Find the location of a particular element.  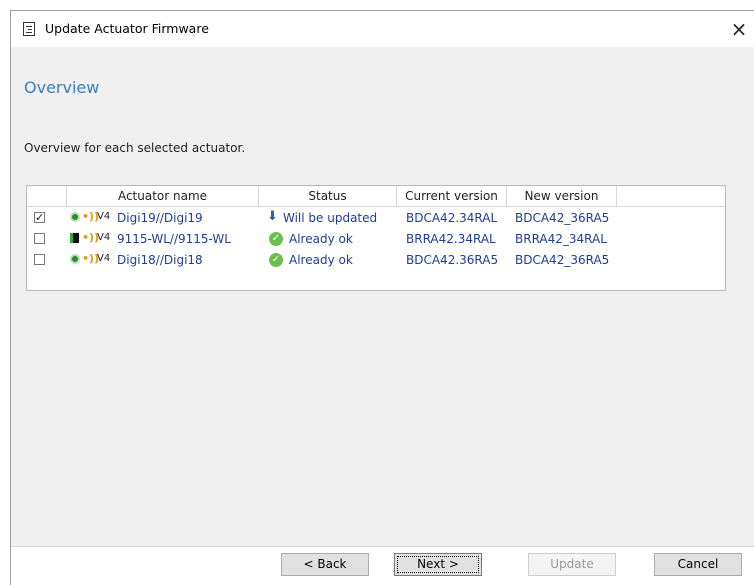

current-version: BDCA42.34RAL is located at coordinates (452, 218).